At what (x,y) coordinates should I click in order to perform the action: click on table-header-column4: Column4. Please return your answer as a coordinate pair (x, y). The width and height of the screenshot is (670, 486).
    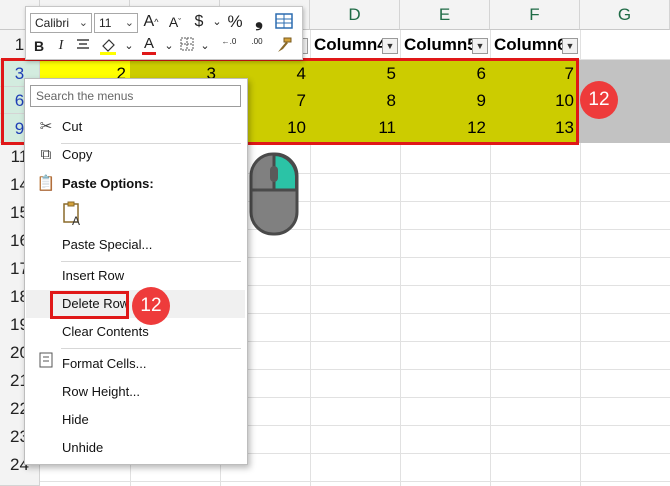
    Looking at the image, I should click on (348, 45).